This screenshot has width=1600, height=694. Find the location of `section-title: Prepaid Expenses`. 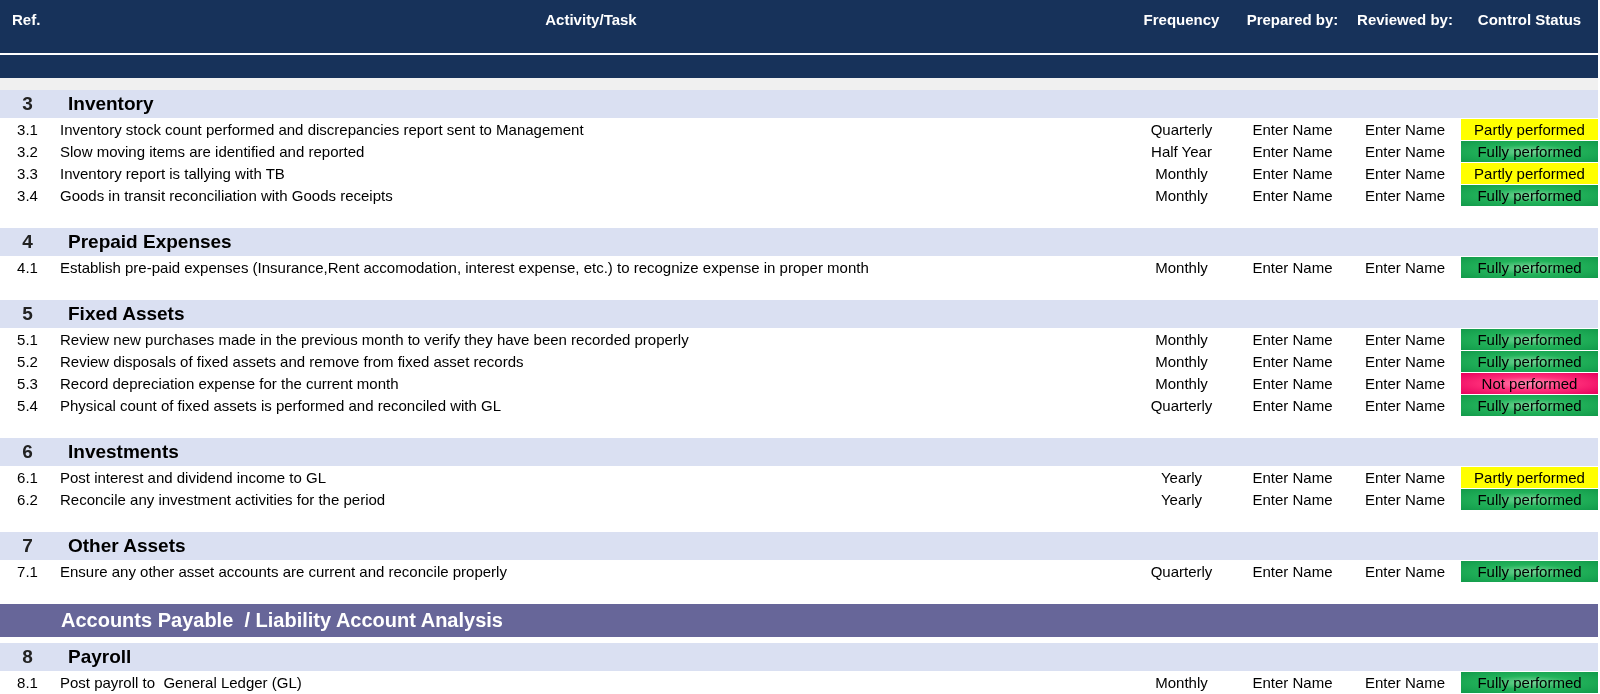

section-title: Prepaid Expenses is located at coordinates (149, 242).